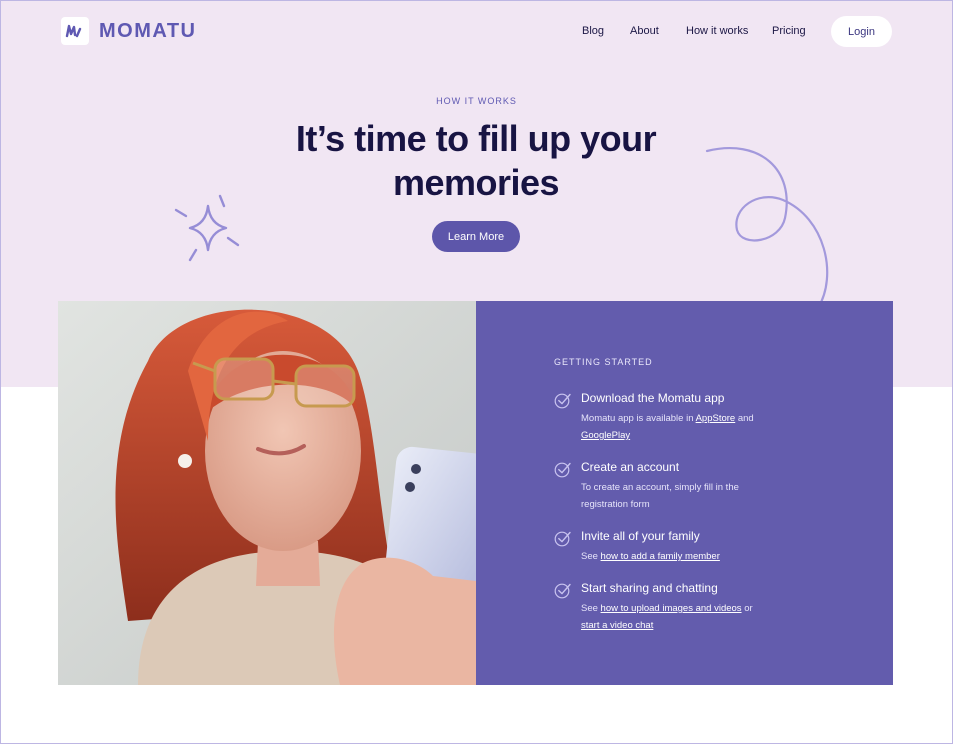 Image resolution: width=953 pixels, height=744 pixels. What do you see at coordinates (630, 467) in the screenshot?
I see `step-title: Create an account` at bounding box center [630, 467].